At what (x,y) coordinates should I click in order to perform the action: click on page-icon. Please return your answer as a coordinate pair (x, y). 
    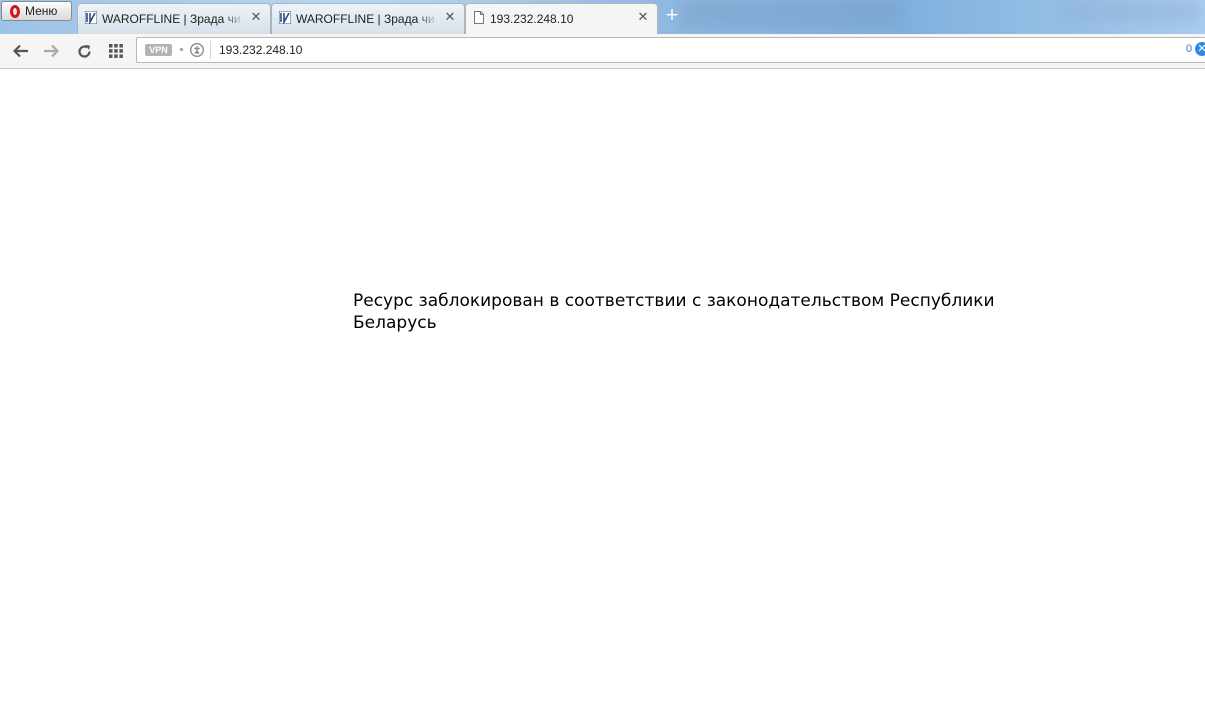
    Looking at the image, I should click on (479, 17).